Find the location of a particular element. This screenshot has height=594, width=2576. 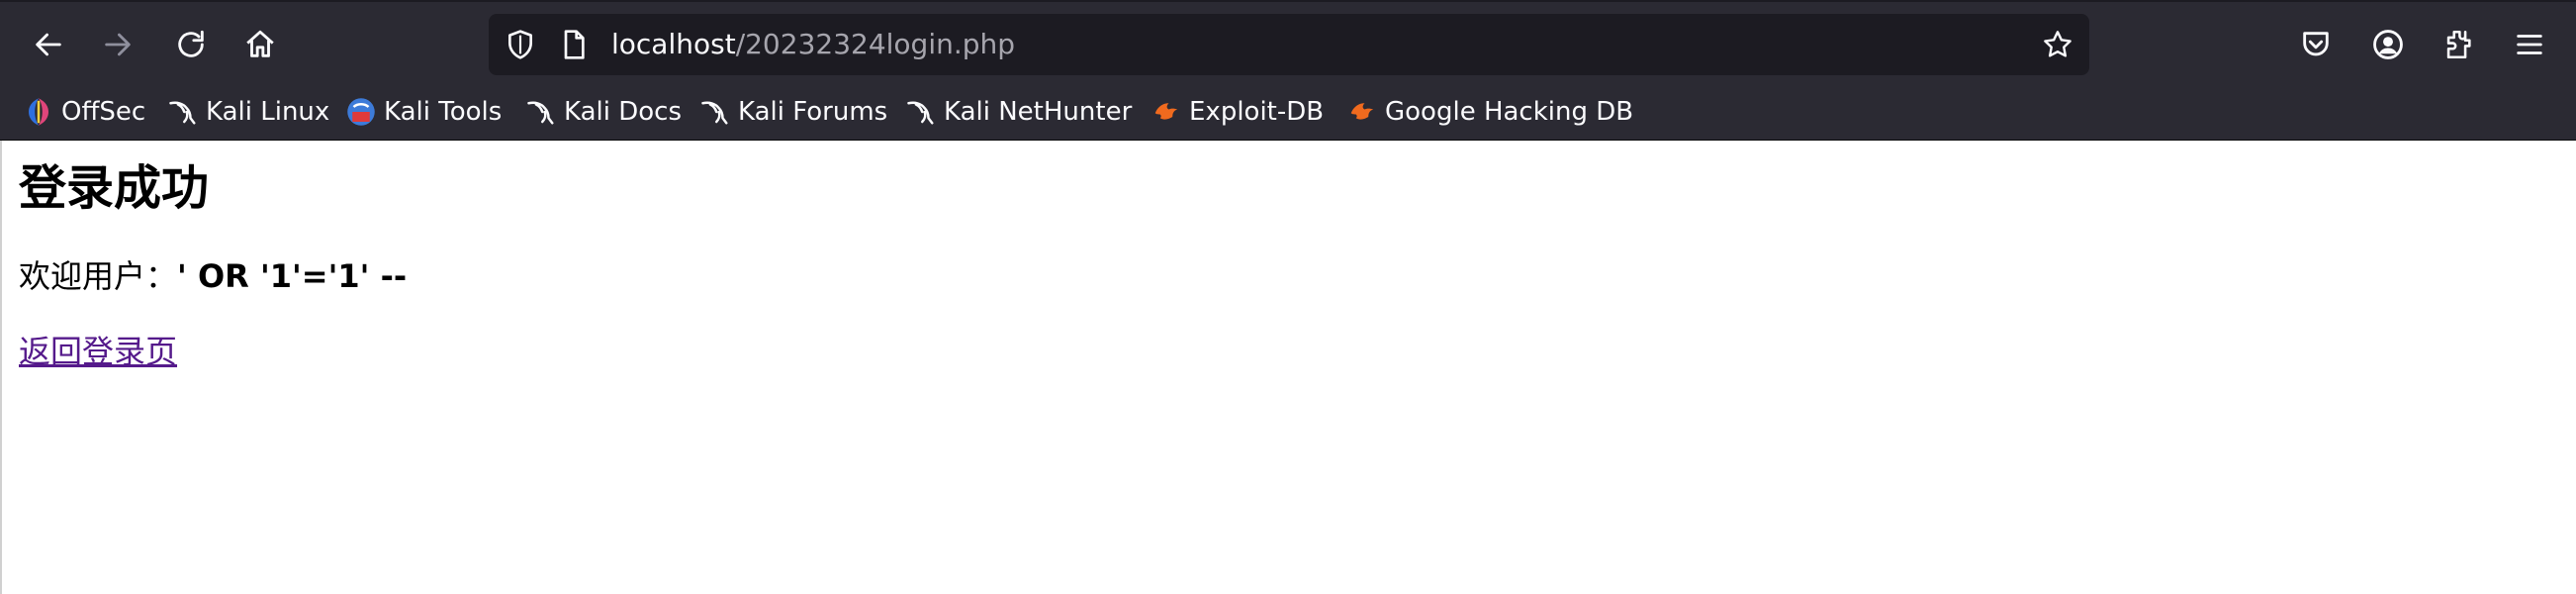

offsec-icon is located at coordinates (39, 112).